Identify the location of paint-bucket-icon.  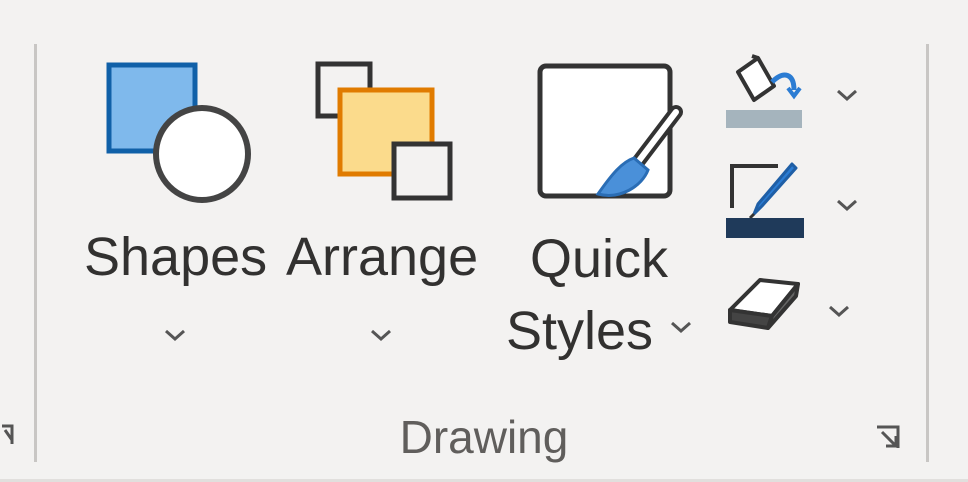
(764, 91).